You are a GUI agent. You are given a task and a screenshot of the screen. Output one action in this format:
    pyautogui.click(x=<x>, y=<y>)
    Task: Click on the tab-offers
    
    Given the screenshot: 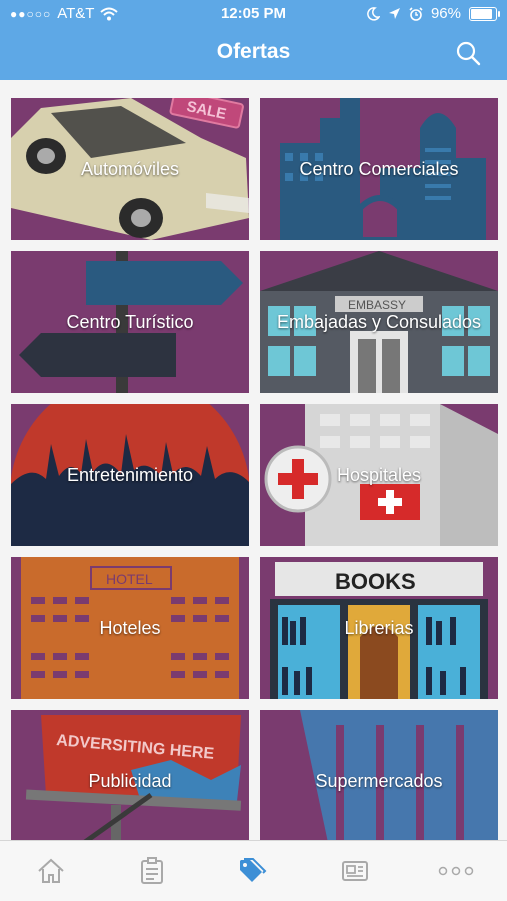 What is the action you would take?
    pyautogui.click(x=253, y=871)
    